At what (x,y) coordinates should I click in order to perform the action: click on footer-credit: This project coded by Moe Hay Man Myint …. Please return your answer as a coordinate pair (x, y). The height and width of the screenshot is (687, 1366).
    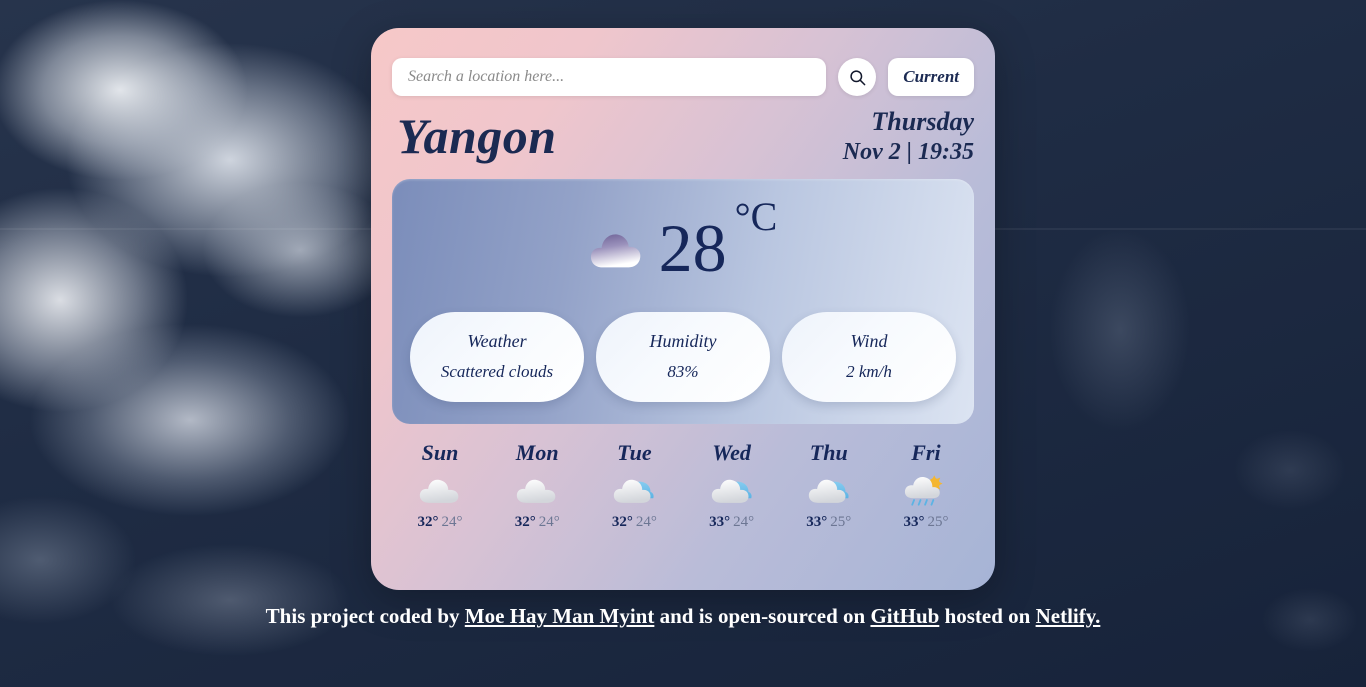
    Looking at the image, I should click on (683, 616).